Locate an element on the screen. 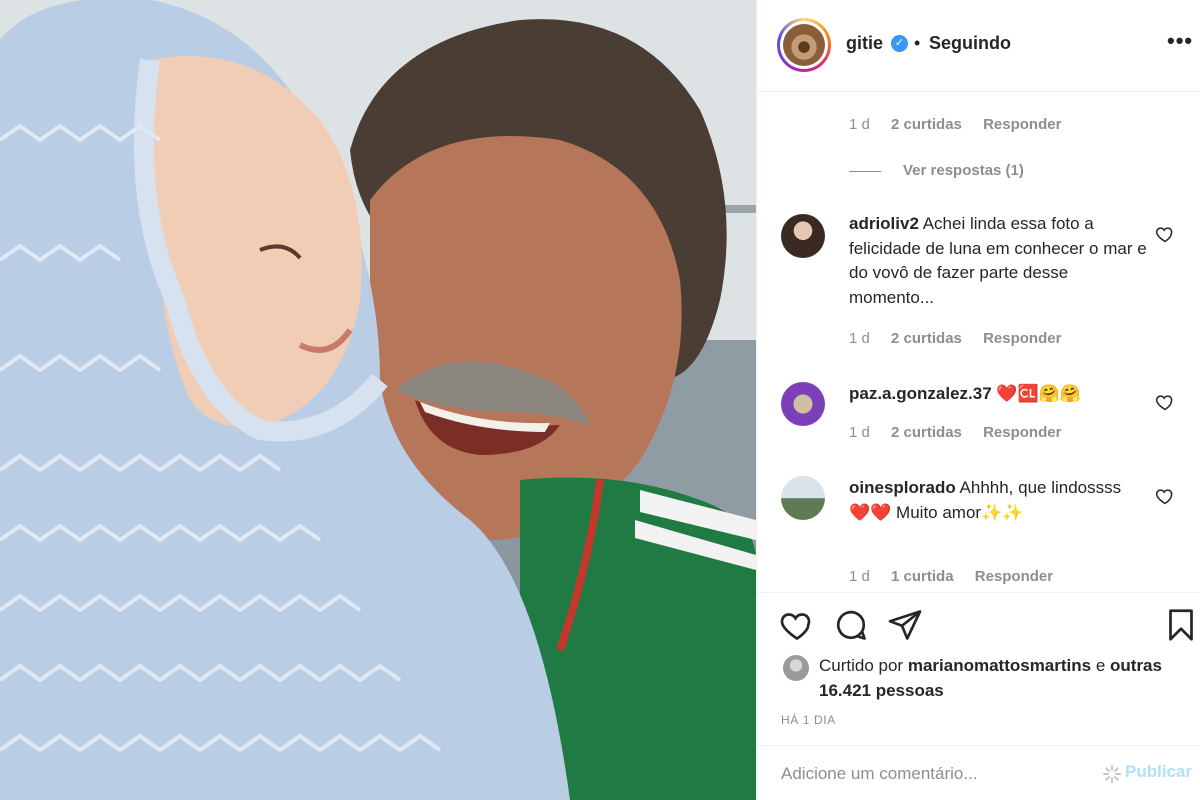 Image resolution: width=1200 pixels, height=800 pixels. comment-text: paz.a.gonzalez.37 ❤️🆑🤗🤗 is located at coordinates (999, 394).